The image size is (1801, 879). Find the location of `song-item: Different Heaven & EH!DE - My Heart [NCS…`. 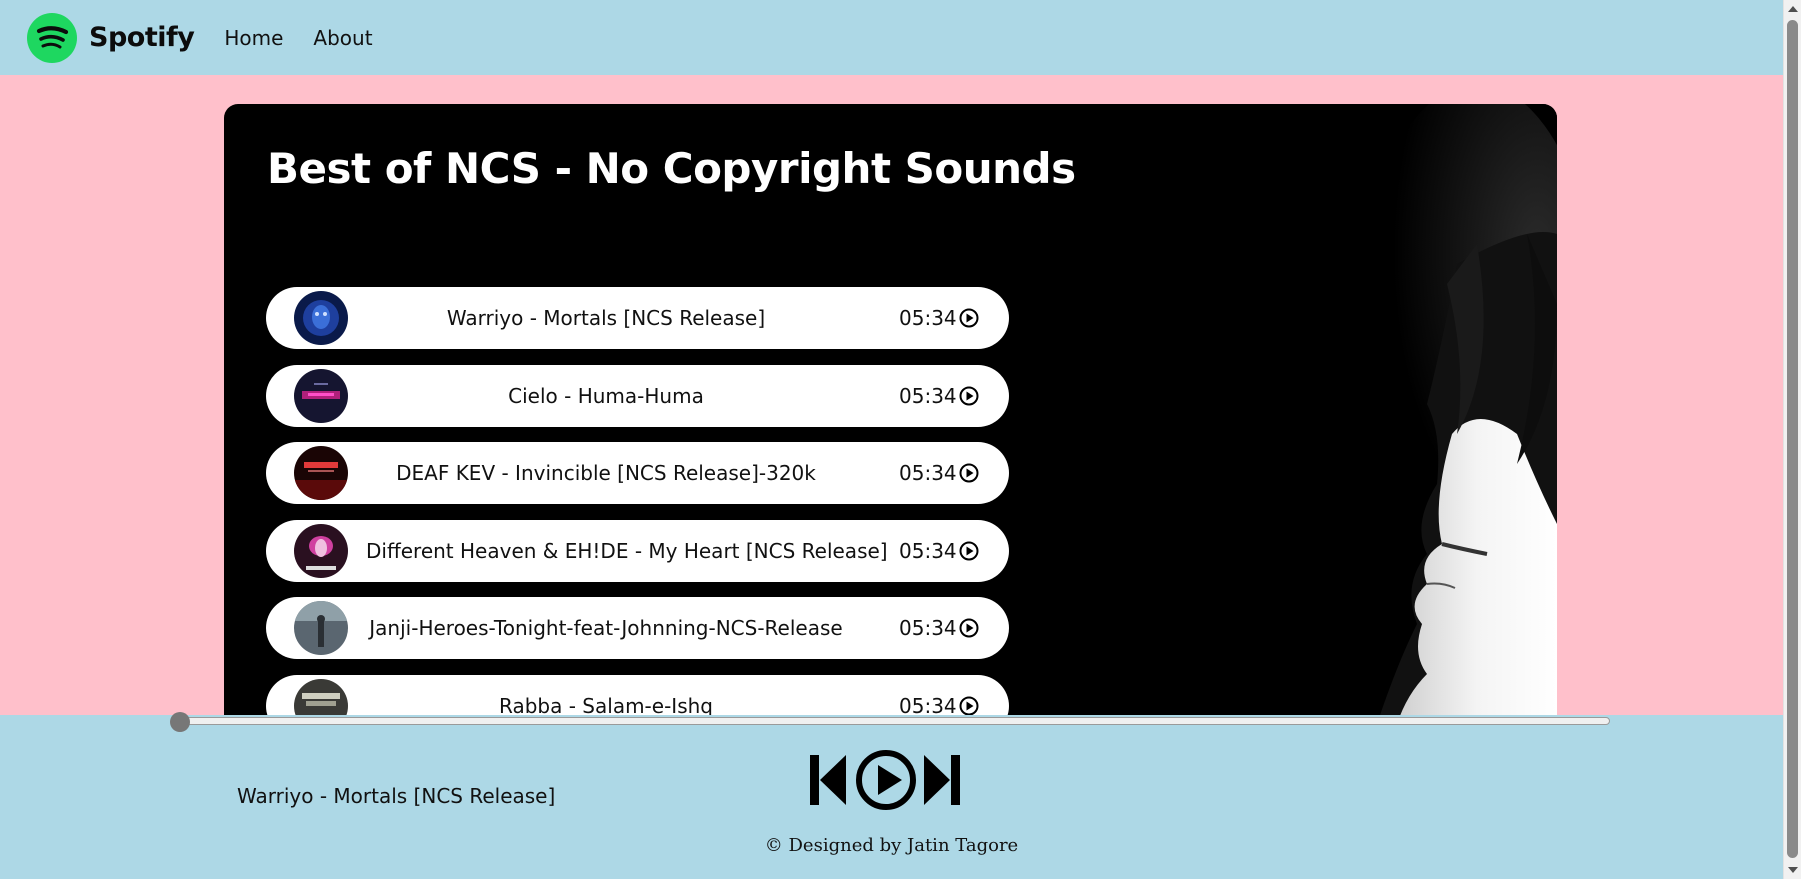

song-item: Different Heaven & EH!DE - My Heart [NCS… is located at coordinates (637, 550).